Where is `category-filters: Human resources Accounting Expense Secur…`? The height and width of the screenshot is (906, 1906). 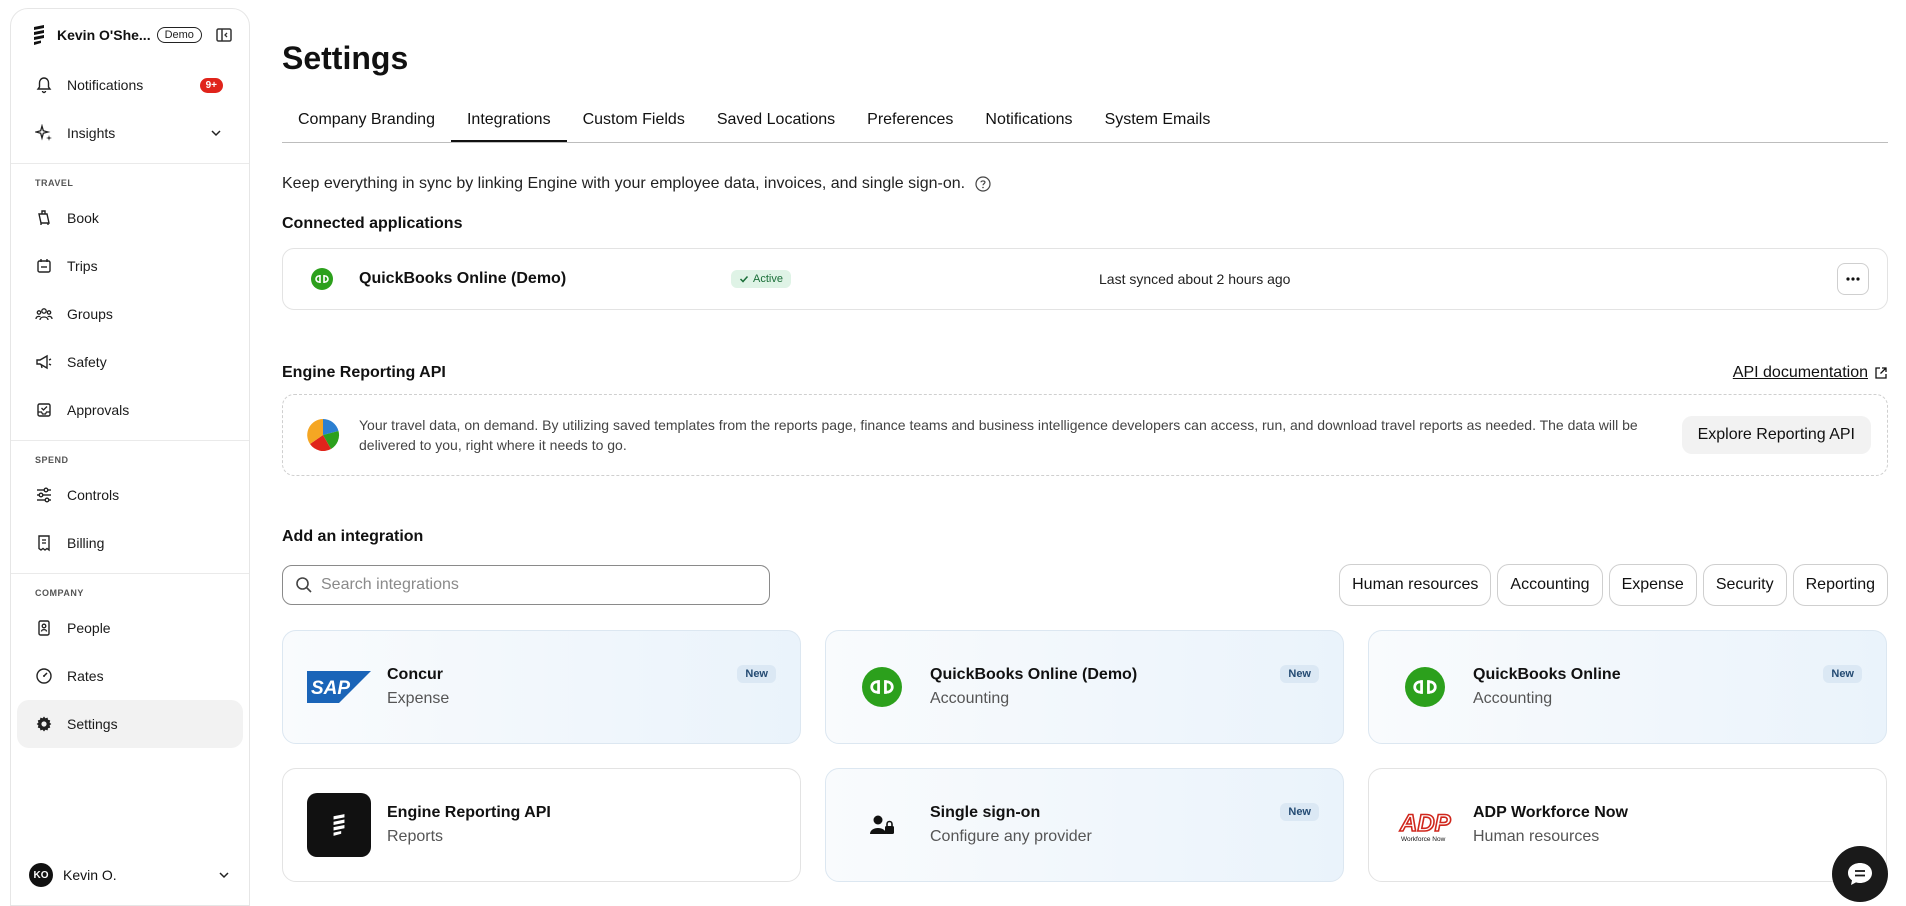
category-filters: Human resources Accounting Expense Secur… is located at coordinates (1613, 585).